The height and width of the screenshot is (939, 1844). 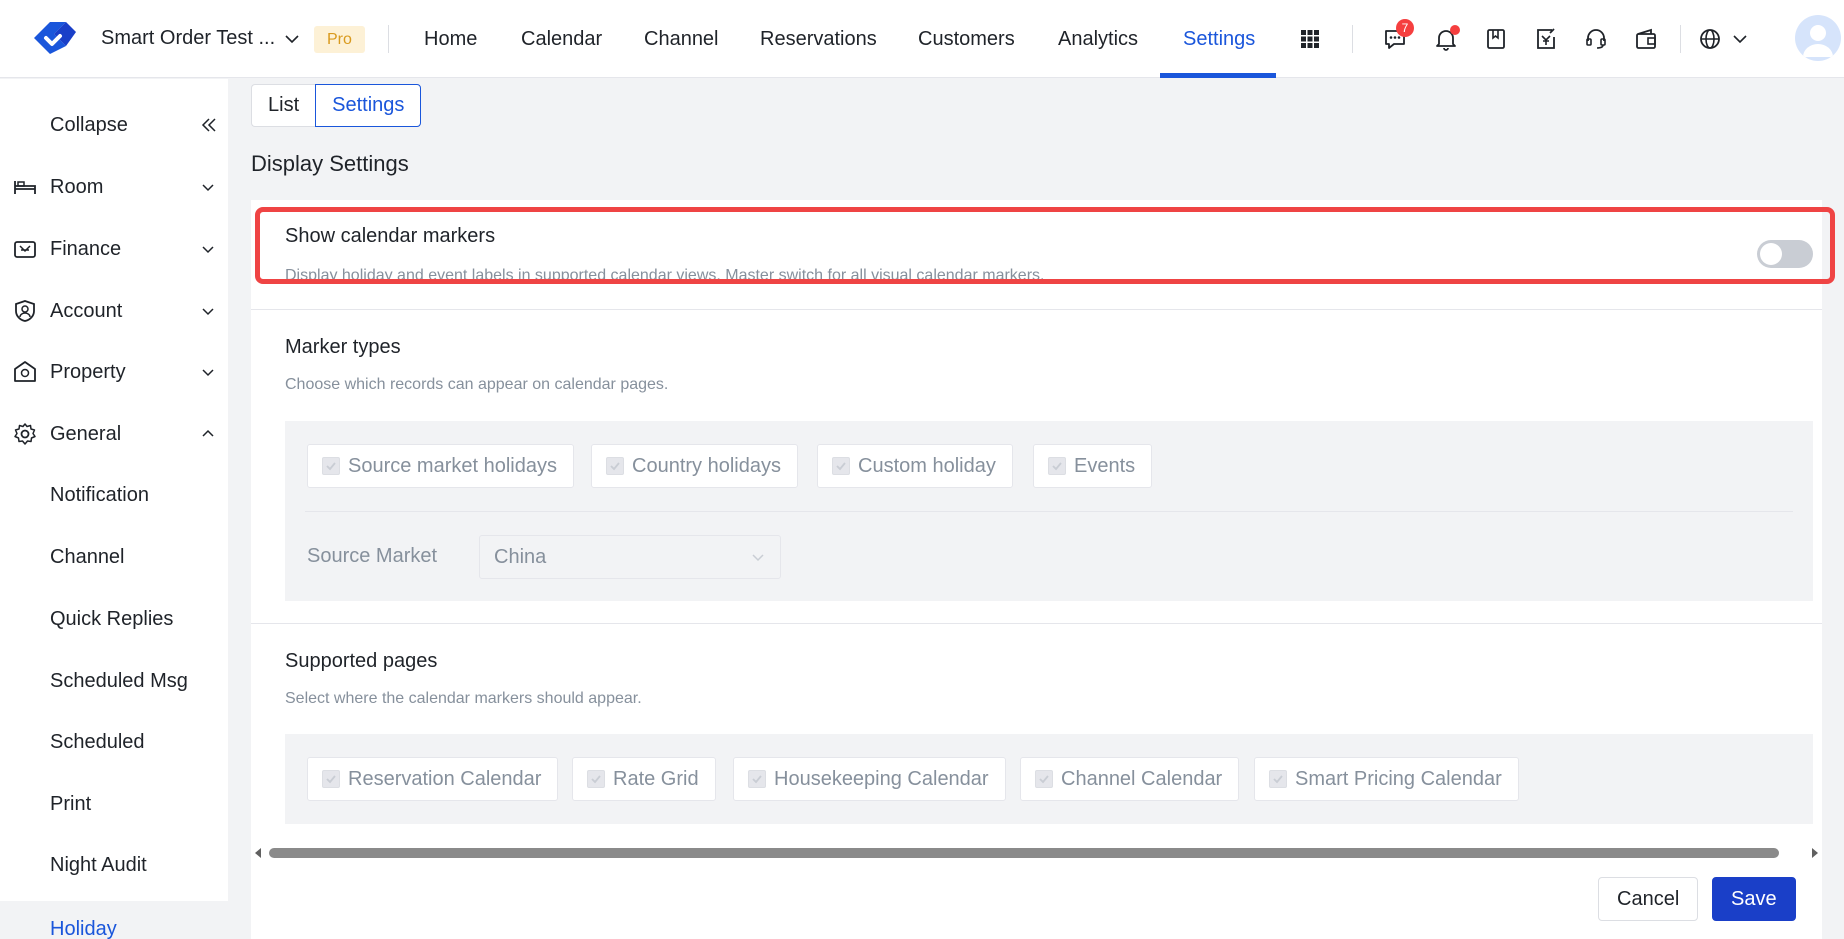 I want to click on plan-badge: Pro, so click(x=339, y=39).